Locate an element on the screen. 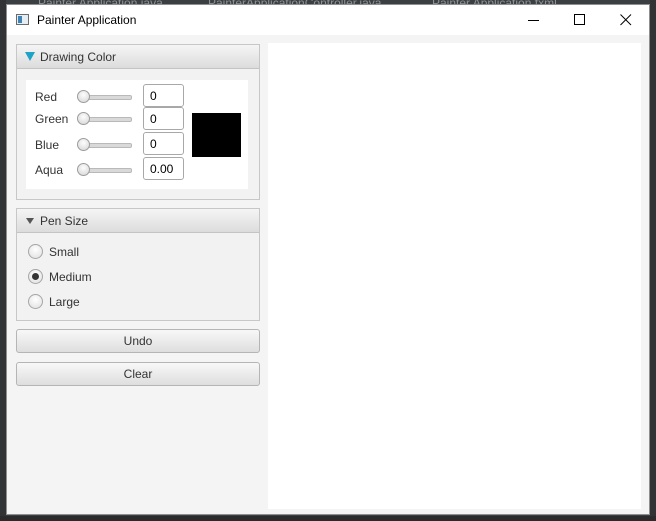 The width and height of the screenshot is (656, 521). drawing-color-title: Drawing Color is located at coordinates (78, 57).